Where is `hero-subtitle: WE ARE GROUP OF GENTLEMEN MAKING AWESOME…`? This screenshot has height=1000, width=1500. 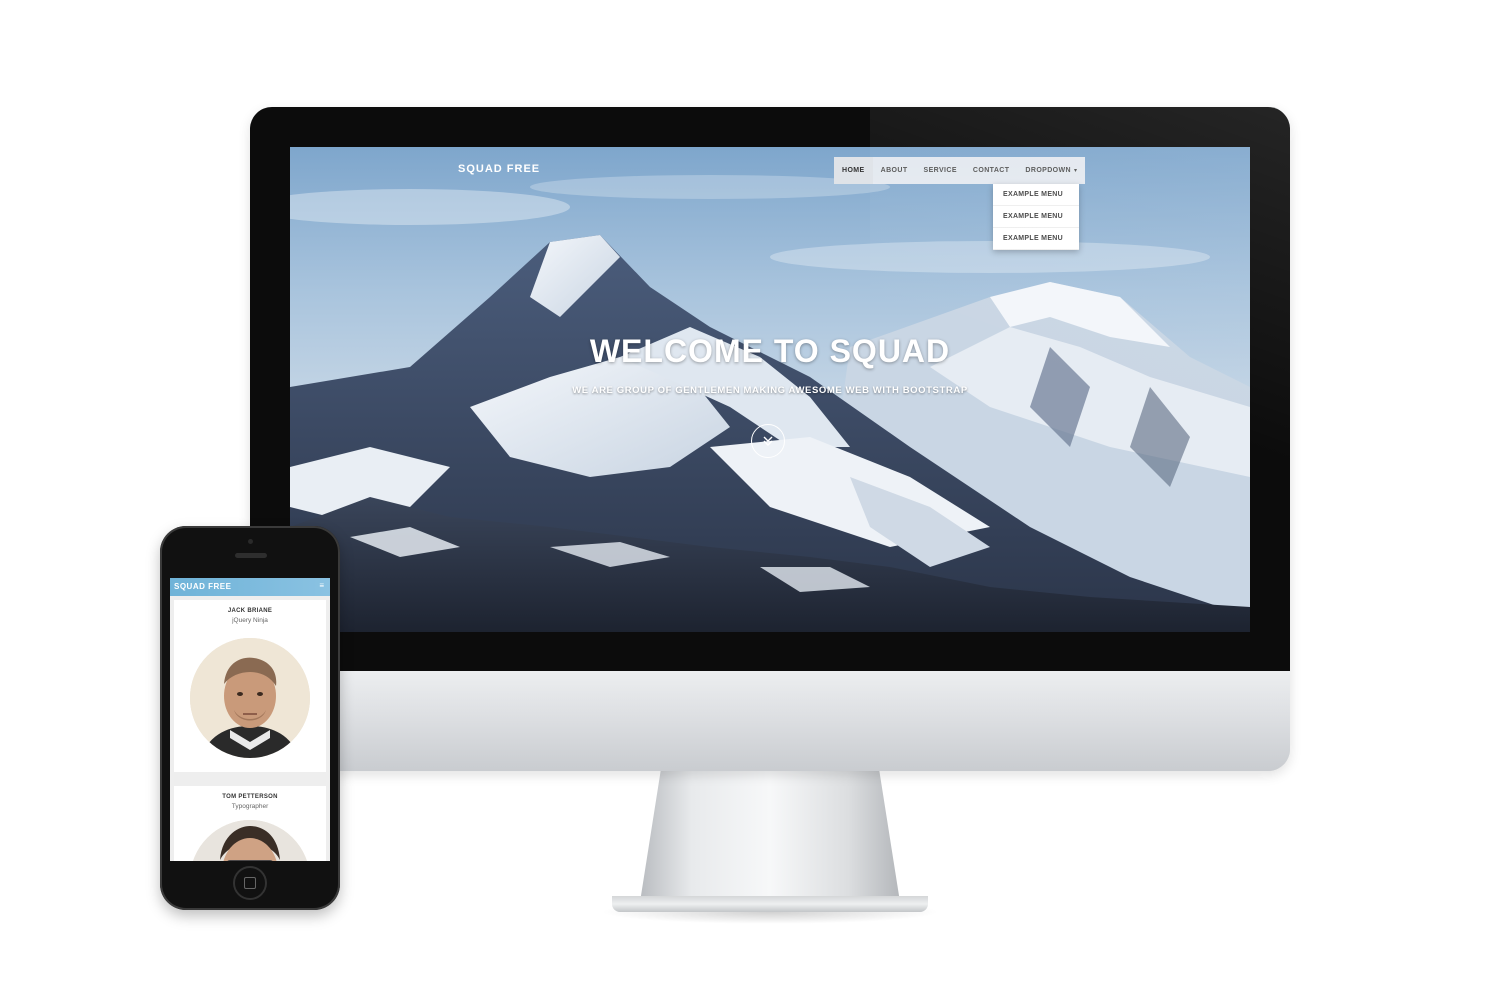
hero-subtitle: WE ARE GROUP OF GENTLEMEN MAKING AWESOME… is located at coordinates (770, 390).